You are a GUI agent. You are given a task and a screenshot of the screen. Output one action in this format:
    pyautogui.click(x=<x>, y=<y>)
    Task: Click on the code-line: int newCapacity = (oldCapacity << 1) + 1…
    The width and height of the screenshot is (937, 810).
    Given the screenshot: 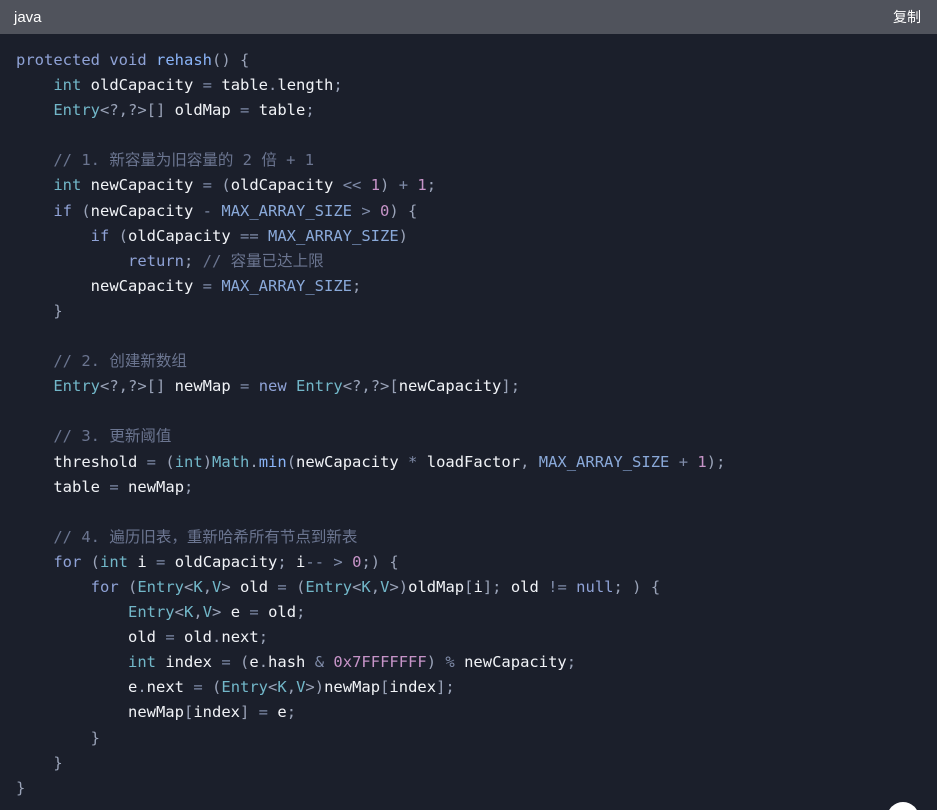 What is the action you would take?
    pyautogui.click(x=476, y=185)
    